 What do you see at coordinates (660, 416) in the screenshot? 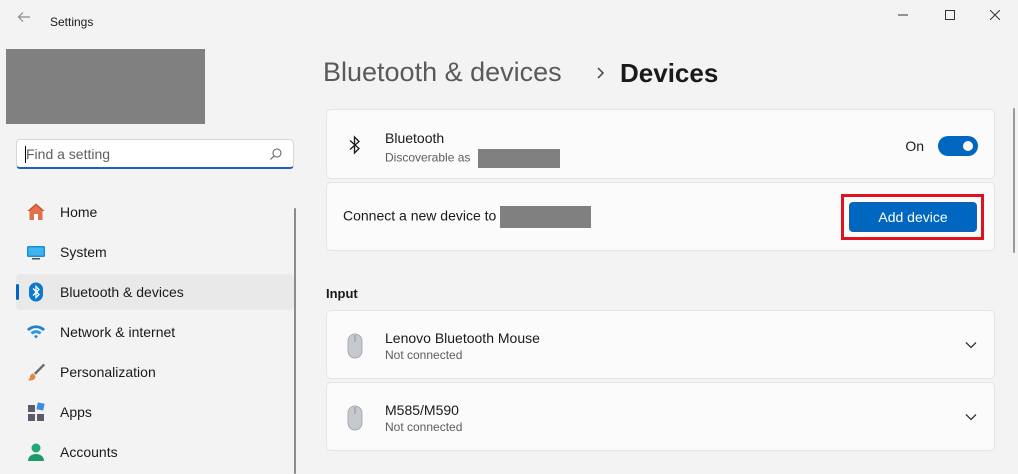
I see `device-row: M585/M590 Not connected` at bounding box center [660, 416].